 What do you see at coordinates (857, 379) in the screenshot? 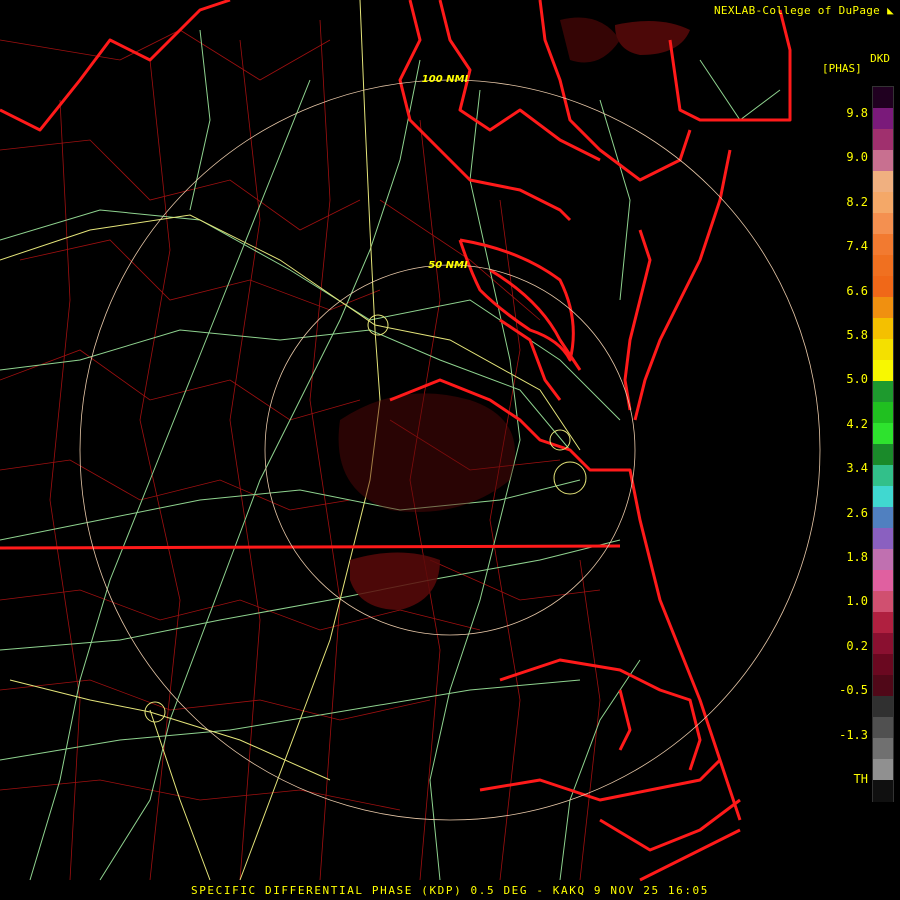
I see `color-scale-tick: 5.0` at bounding box center [857, 379].